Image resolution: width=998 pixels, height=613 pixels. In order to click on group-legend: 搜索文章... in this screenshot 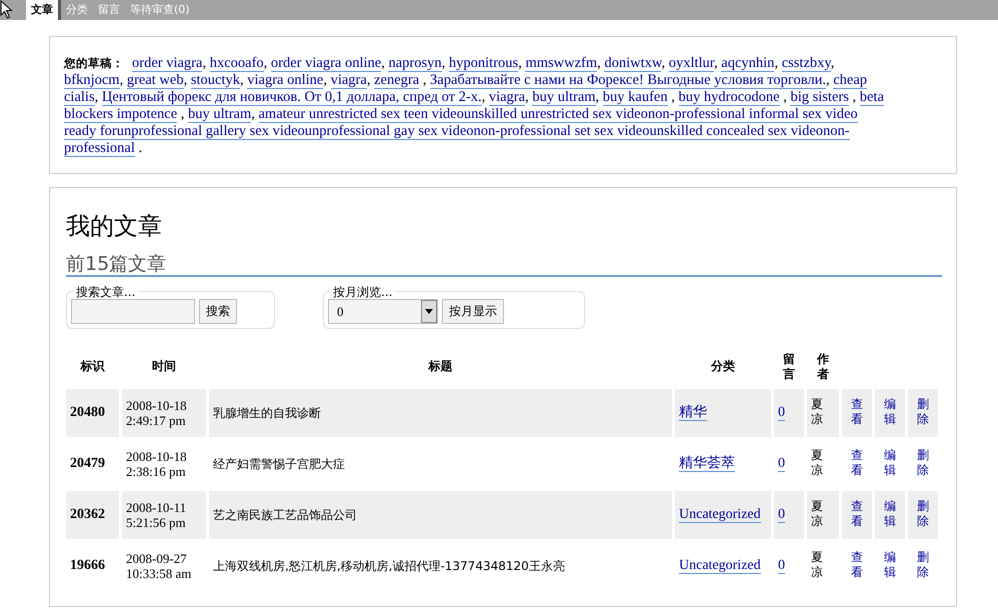, I will do `click(105, 291)`.